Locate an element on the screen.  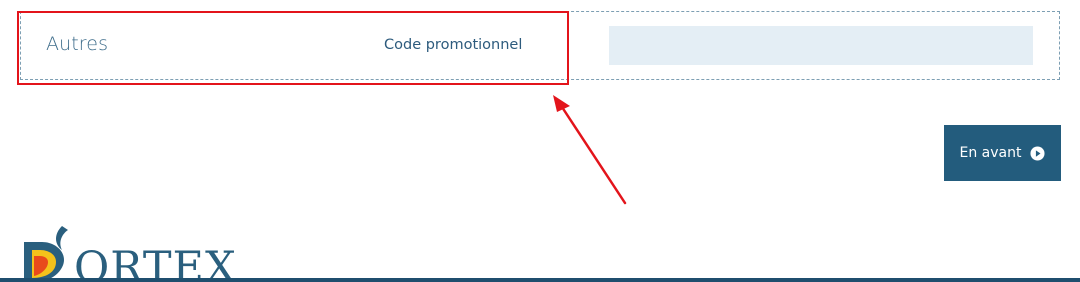
next-button: En avant is located at coordinates (1002, 153).